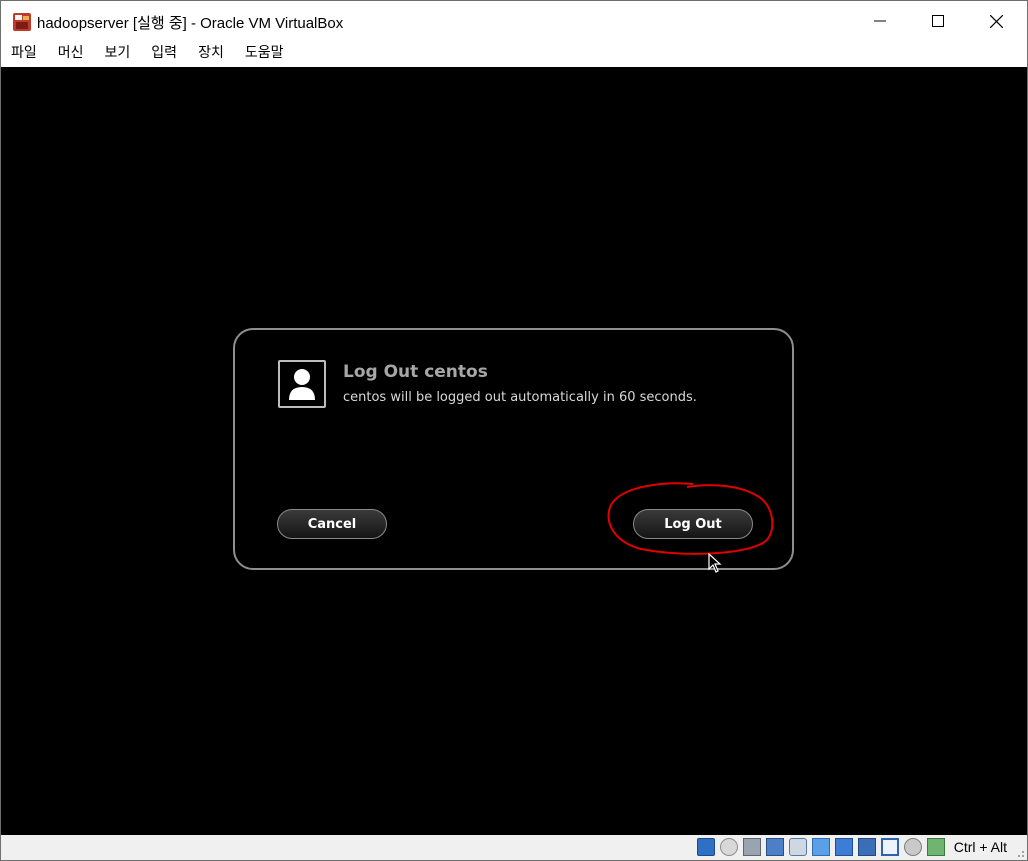 Image resolution: width=1028 pixels, height=861 pixels. I want to click on dialog-title: Log Out centos, so click(415, 372).